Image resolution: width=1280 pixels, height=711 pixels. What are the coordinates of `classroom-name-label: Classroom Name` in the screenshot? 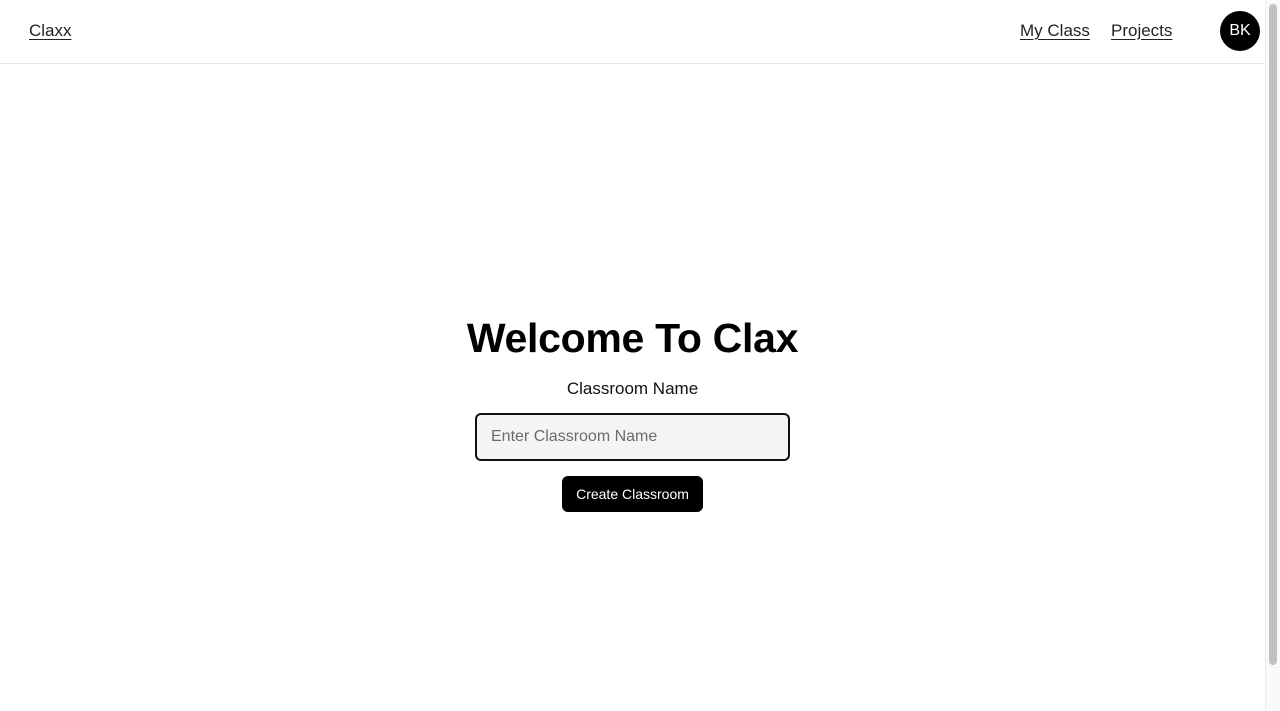 It's located at (632, 388).